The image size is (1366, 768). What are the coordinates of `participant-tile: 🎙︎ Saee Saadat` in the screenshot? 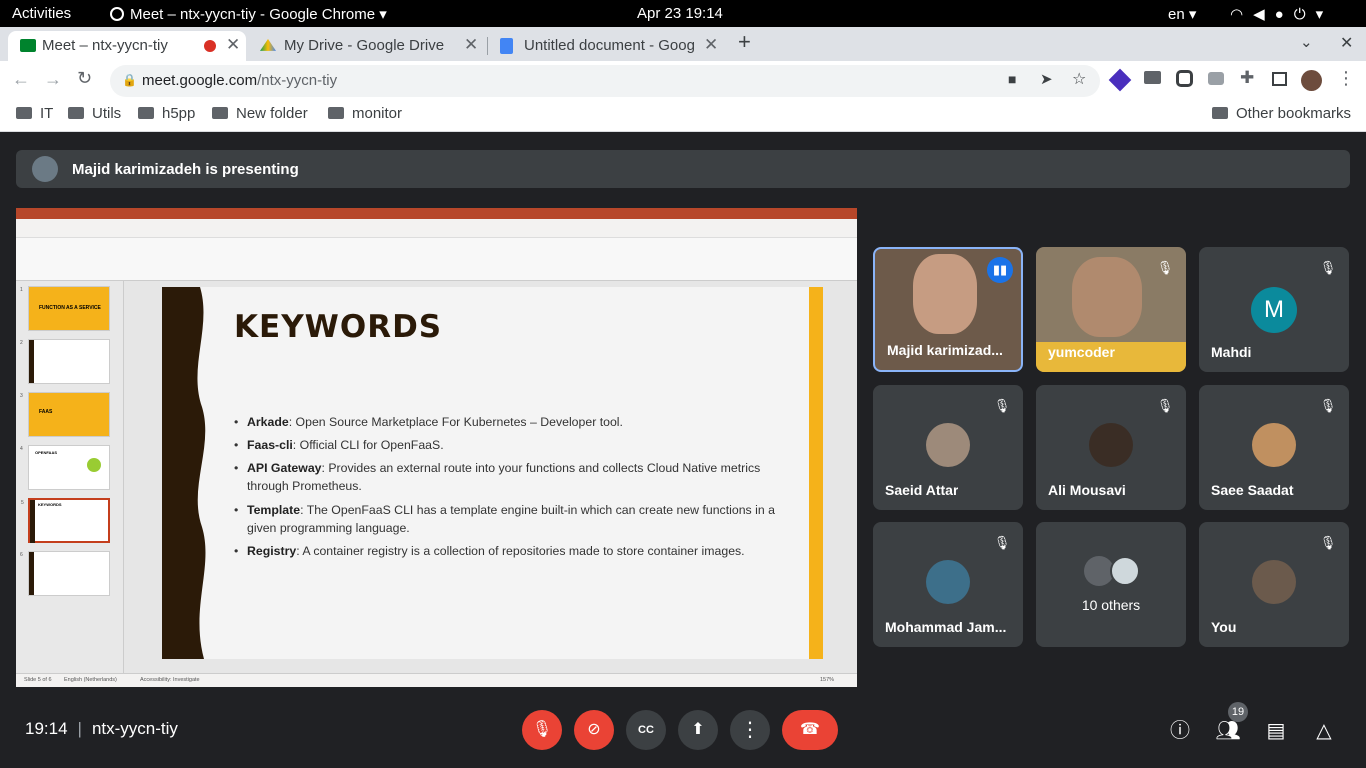 It's located at (1274, 447).